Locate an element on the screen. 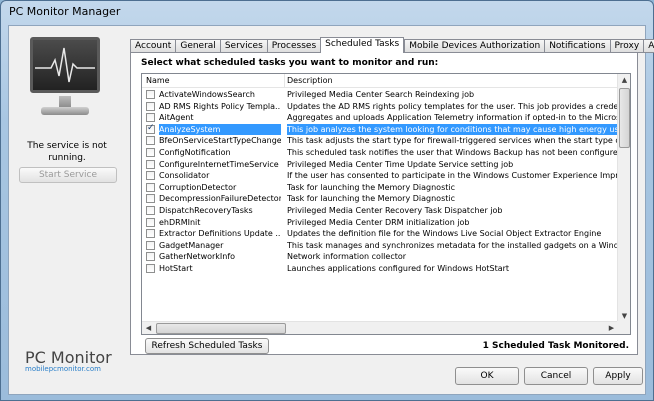 The image size is (654, 401). task-name: ehDRMInit is located at coordinates (180, 222).